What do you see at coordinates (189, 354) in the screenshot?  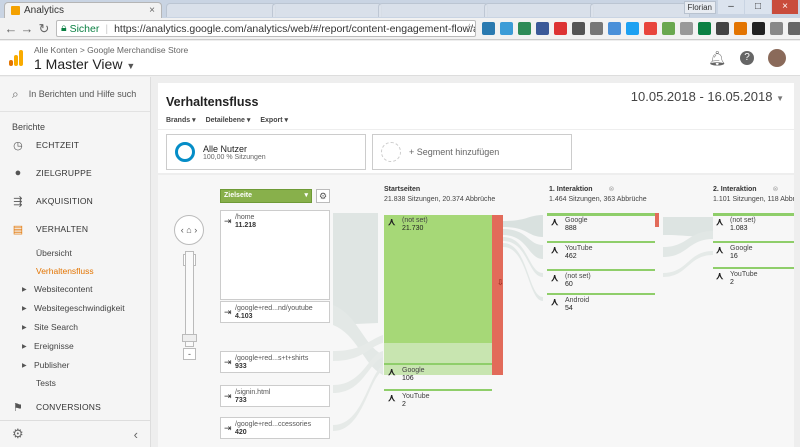 I see `zoom-out-button: -` at bounding box center [189, 354].